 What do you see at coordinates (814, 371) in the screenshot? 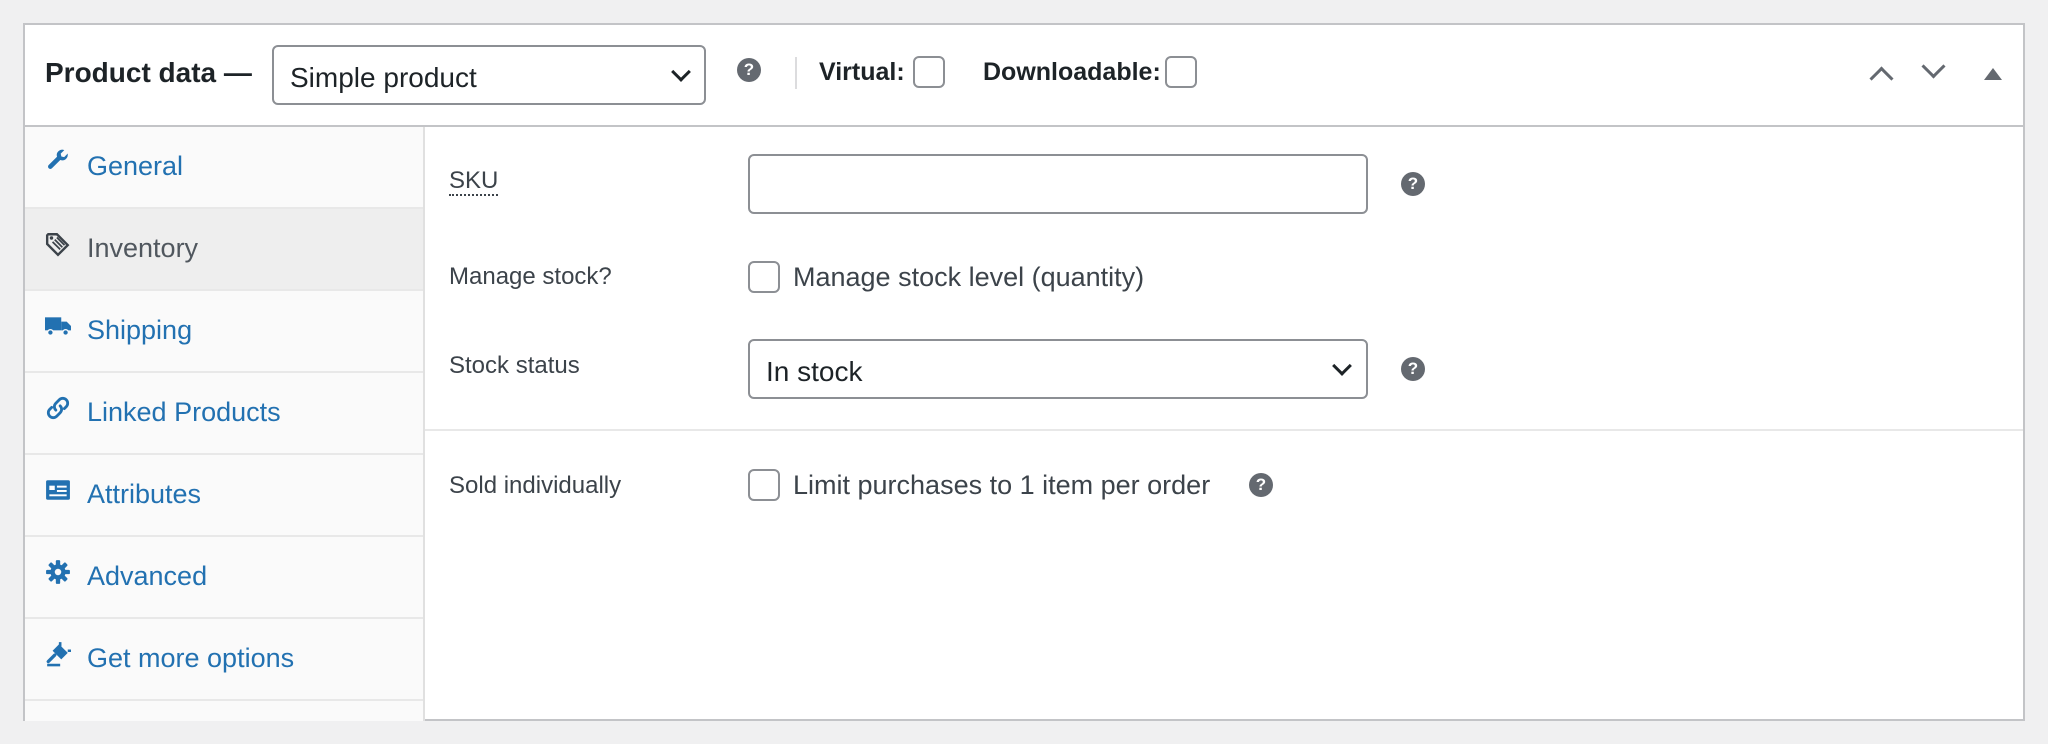
I see `stock-status-value: In stock` at bounding box center [814, 371].